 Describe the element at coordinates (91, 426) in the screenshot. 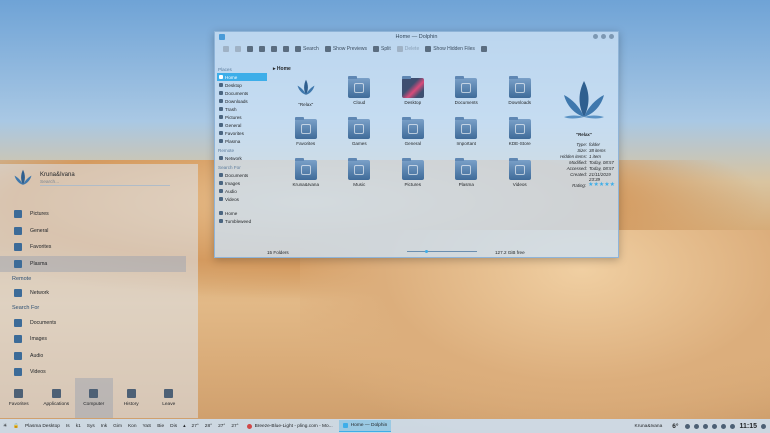

I see `pager-3: Sys` at that location.